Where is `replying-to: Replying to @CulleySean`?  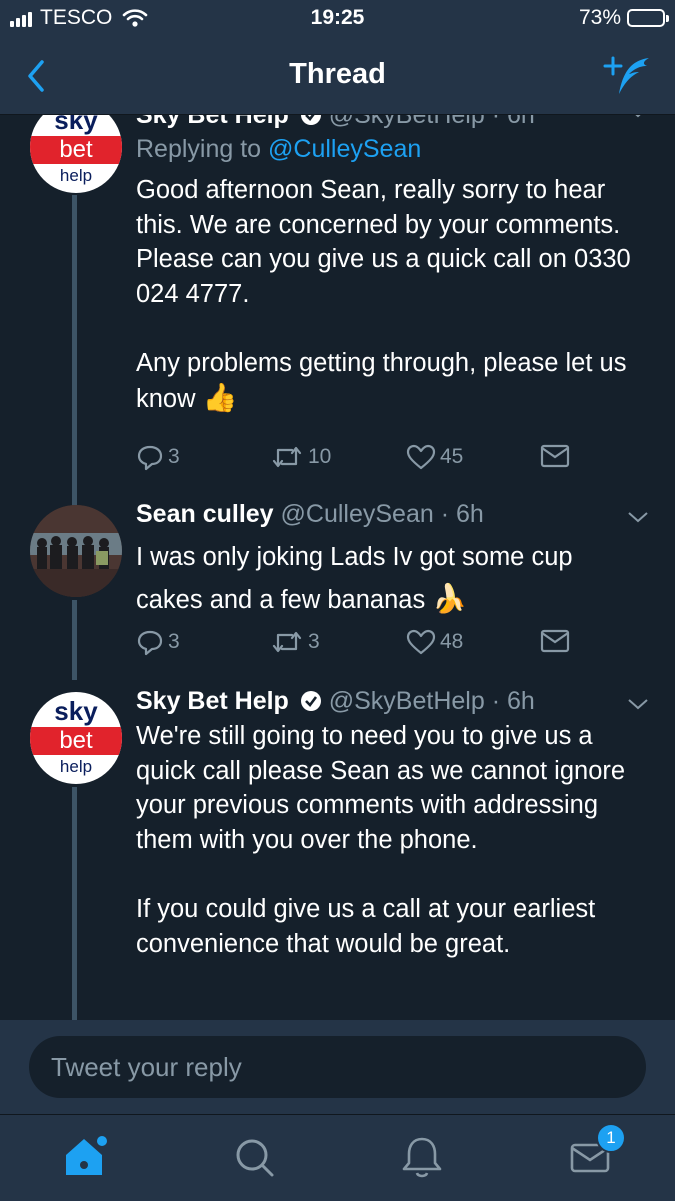 replying-to: Replying to @CulleySean is located at coordinates (278, 149).